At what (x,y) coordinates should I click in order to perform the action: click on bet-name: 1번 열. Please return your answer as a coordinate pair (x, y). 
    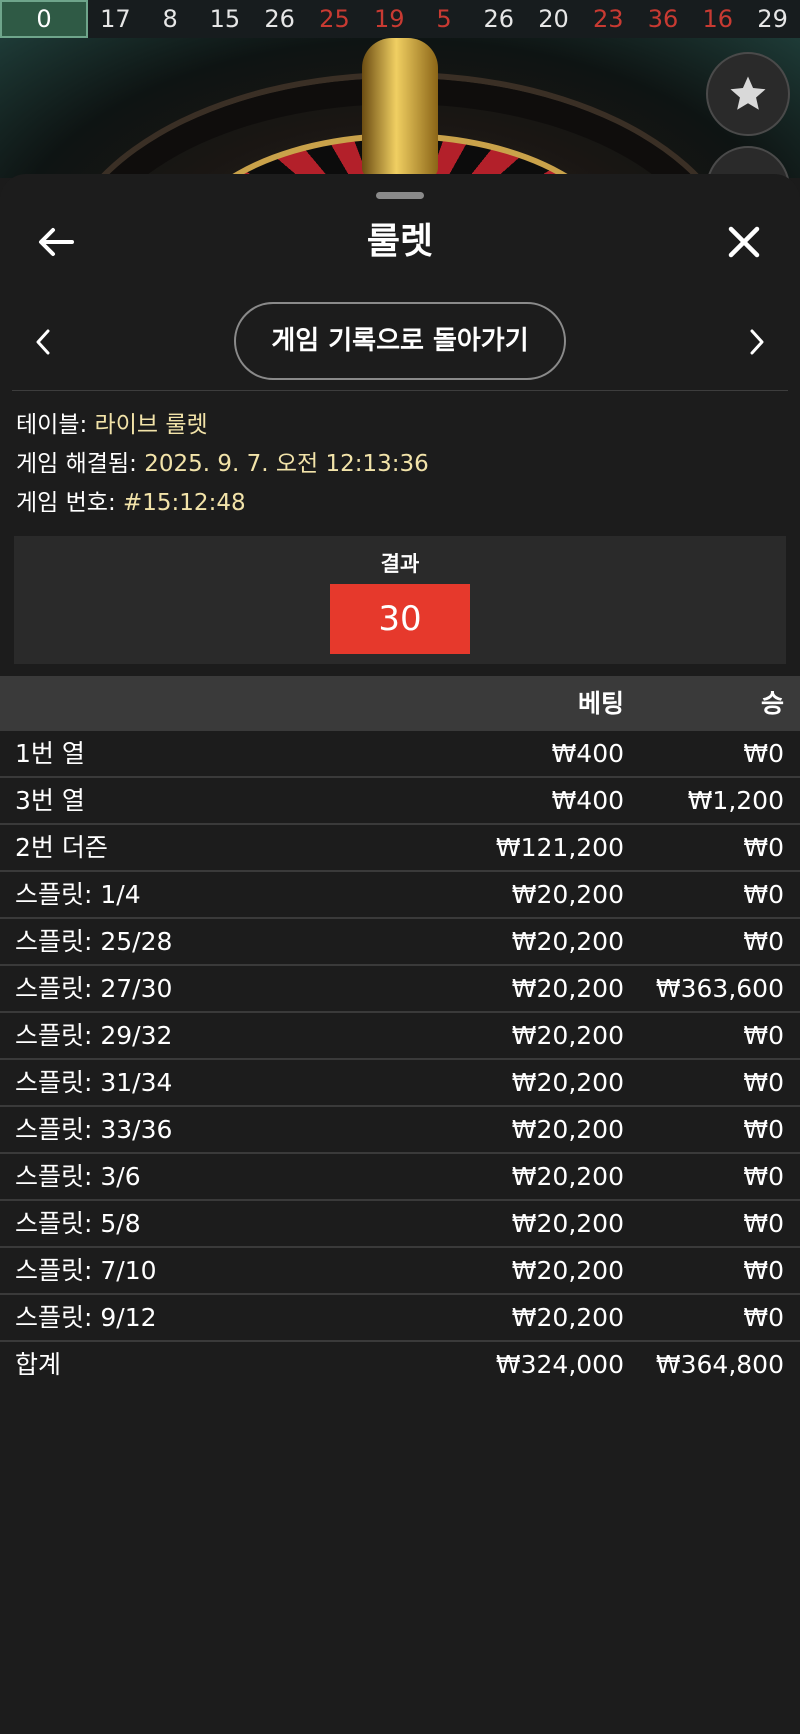
    Looking at the image, I should click on (50, 753).